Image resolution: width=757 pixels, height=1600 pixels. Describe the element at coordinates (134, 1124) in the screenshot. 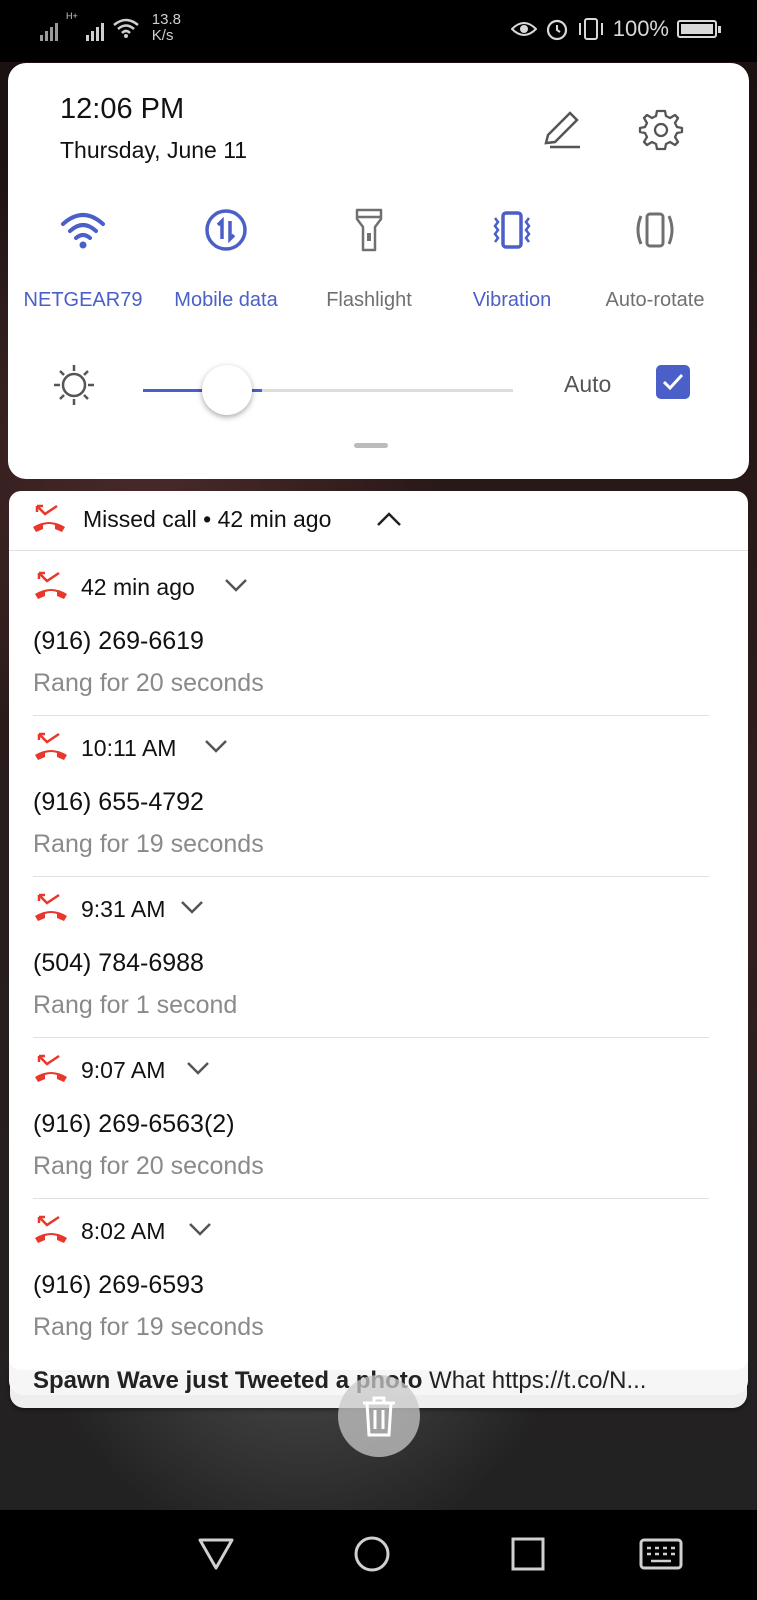

I see `caller-number: (916) 269-6563(2)` at that location.